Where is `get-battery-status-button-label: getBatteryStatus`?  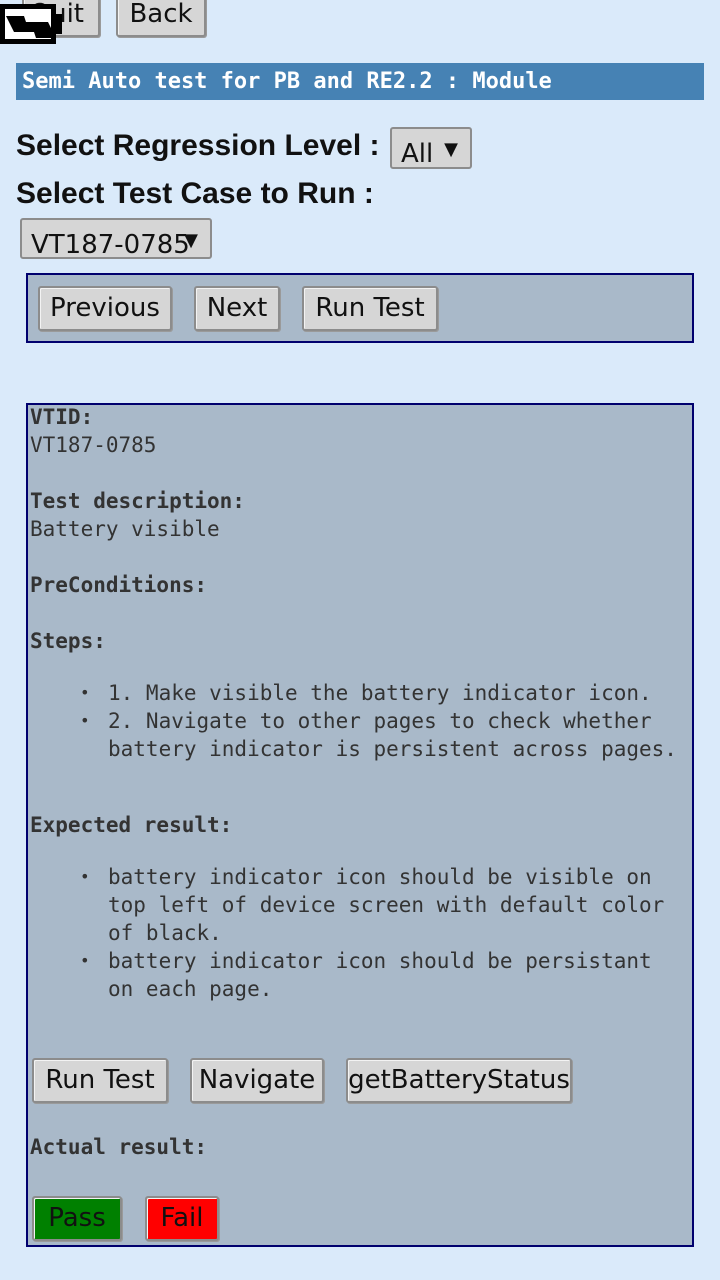 get-battery-status-button-label: getBatteryStatus is located at coordinates (459, 1080).